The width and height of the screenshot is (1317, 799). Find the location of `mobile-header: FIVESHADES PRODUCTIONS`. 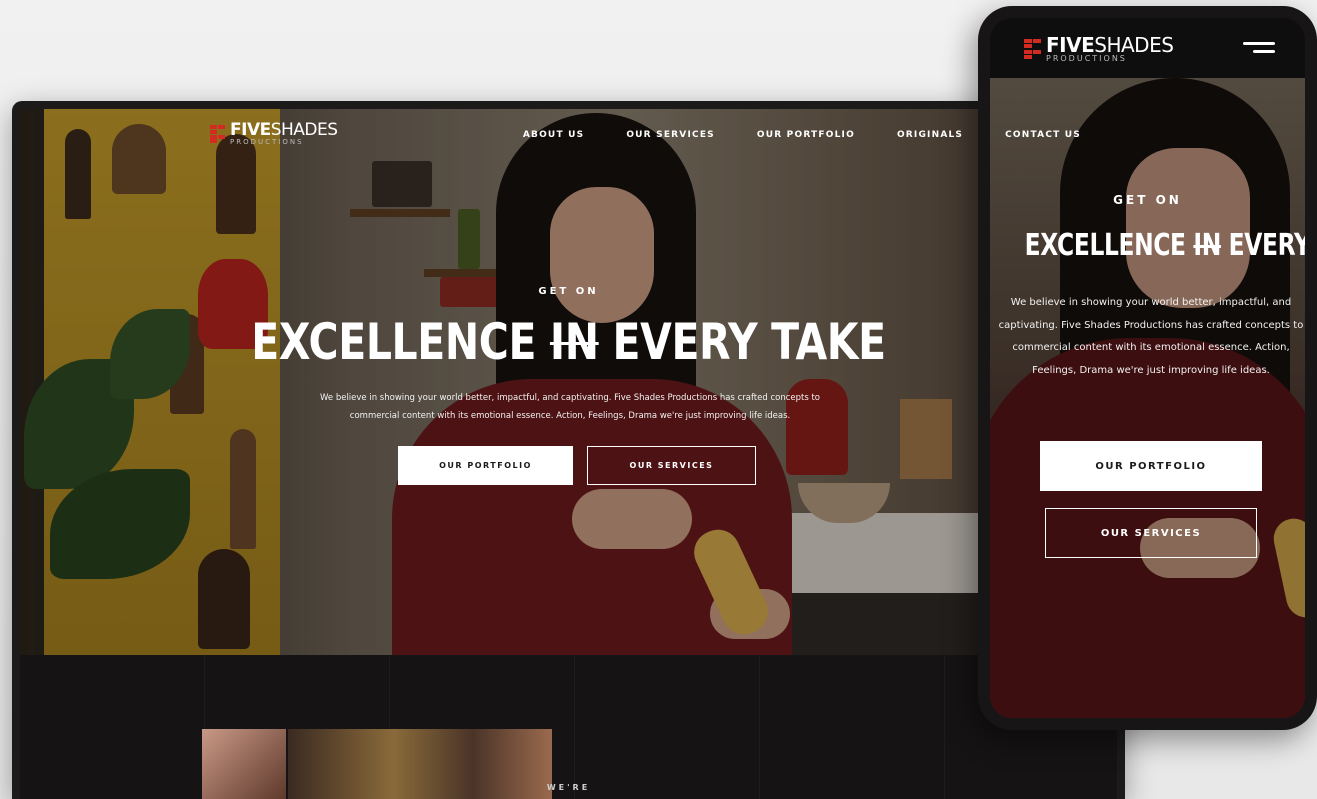

mobile-header: FIVESHADES PRODUCTIONS is located at coordinates (1147, 48).